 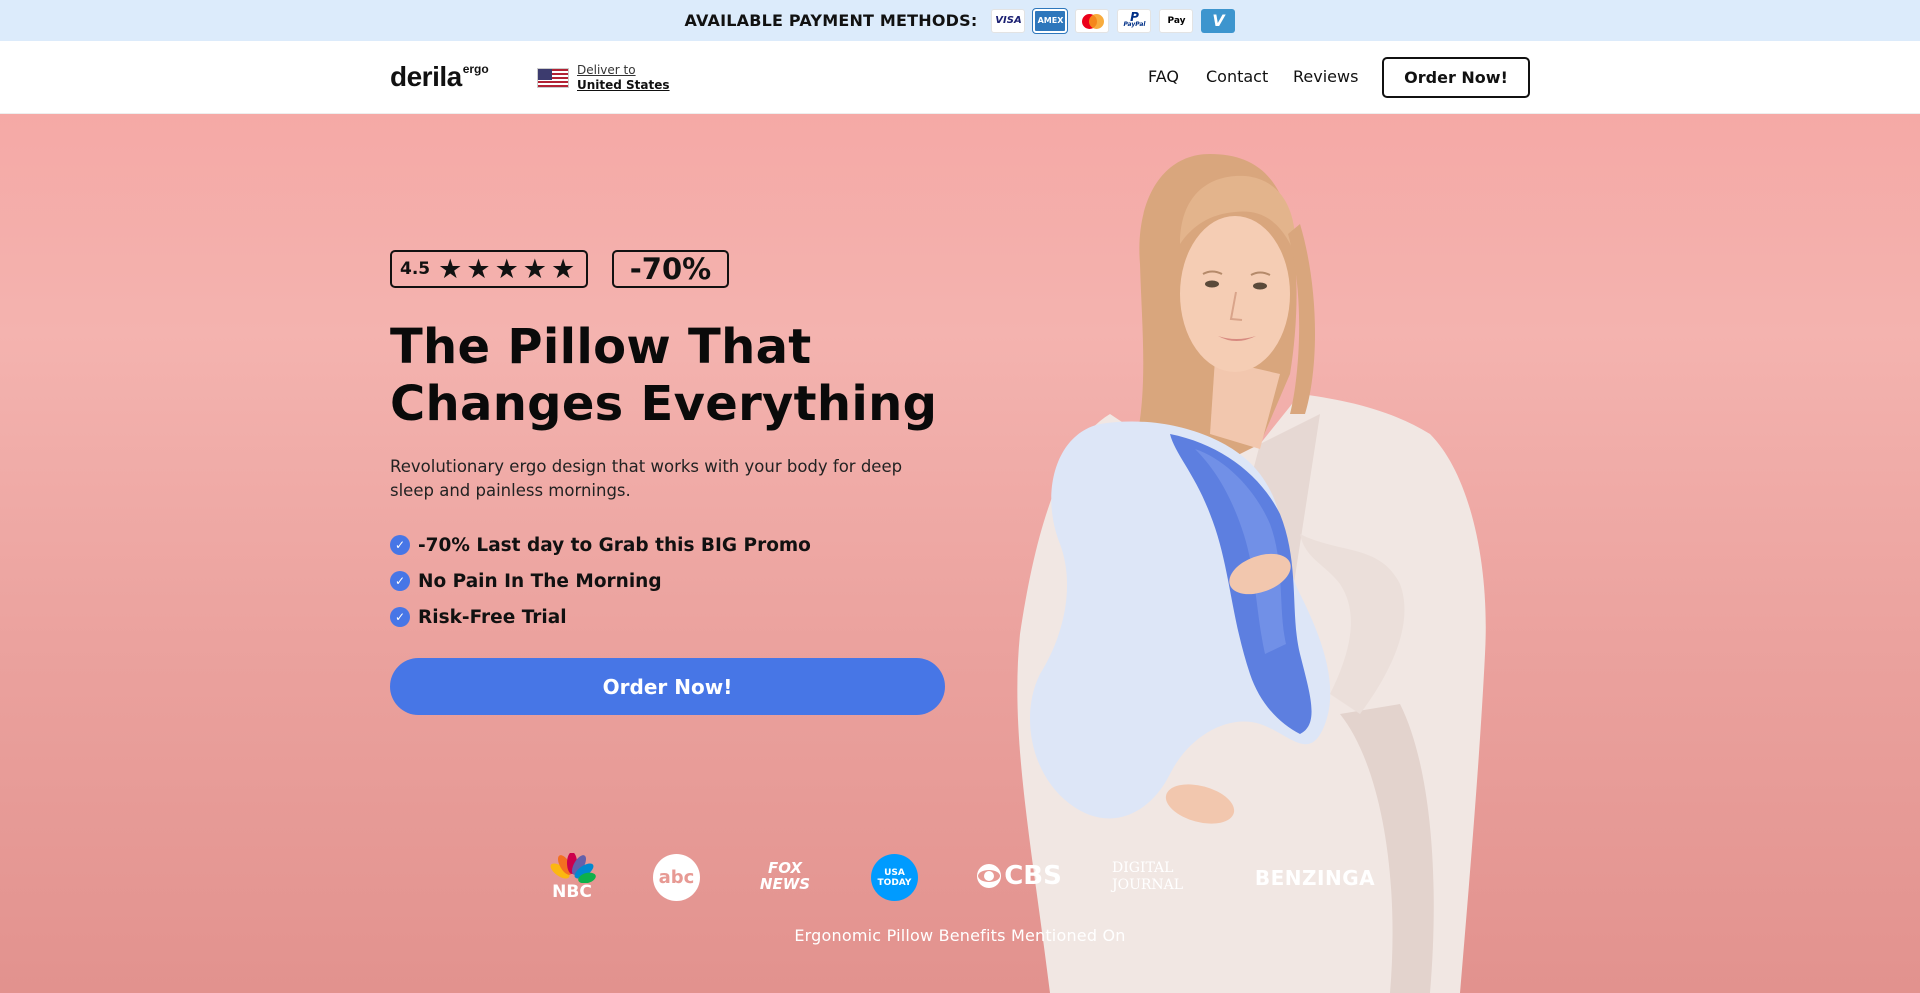 What do you see at coordinates (676, 877) in the screenshot?
I see `abc-logo: abc` at bounding box center [676, 877].